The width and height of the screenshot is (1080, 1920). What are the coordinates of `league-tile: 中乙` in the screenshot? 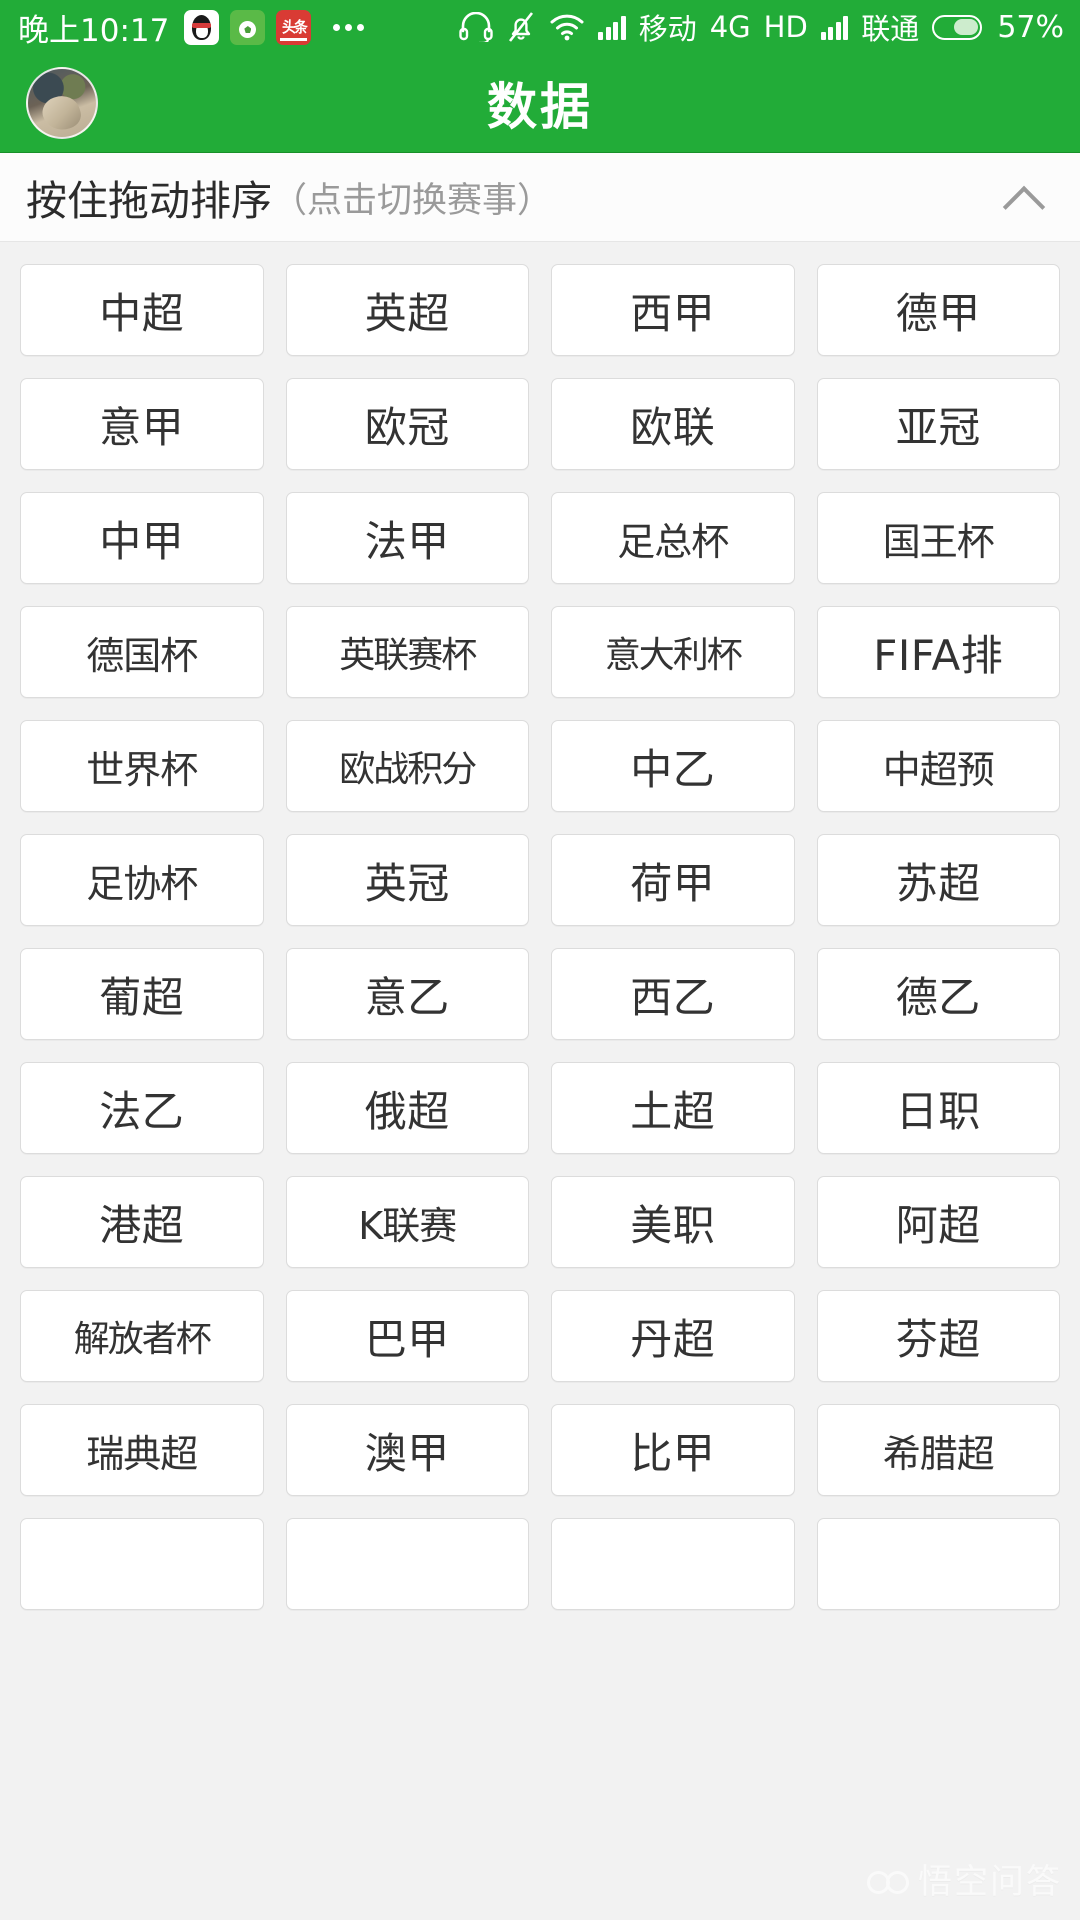 It's located at (673, 766).